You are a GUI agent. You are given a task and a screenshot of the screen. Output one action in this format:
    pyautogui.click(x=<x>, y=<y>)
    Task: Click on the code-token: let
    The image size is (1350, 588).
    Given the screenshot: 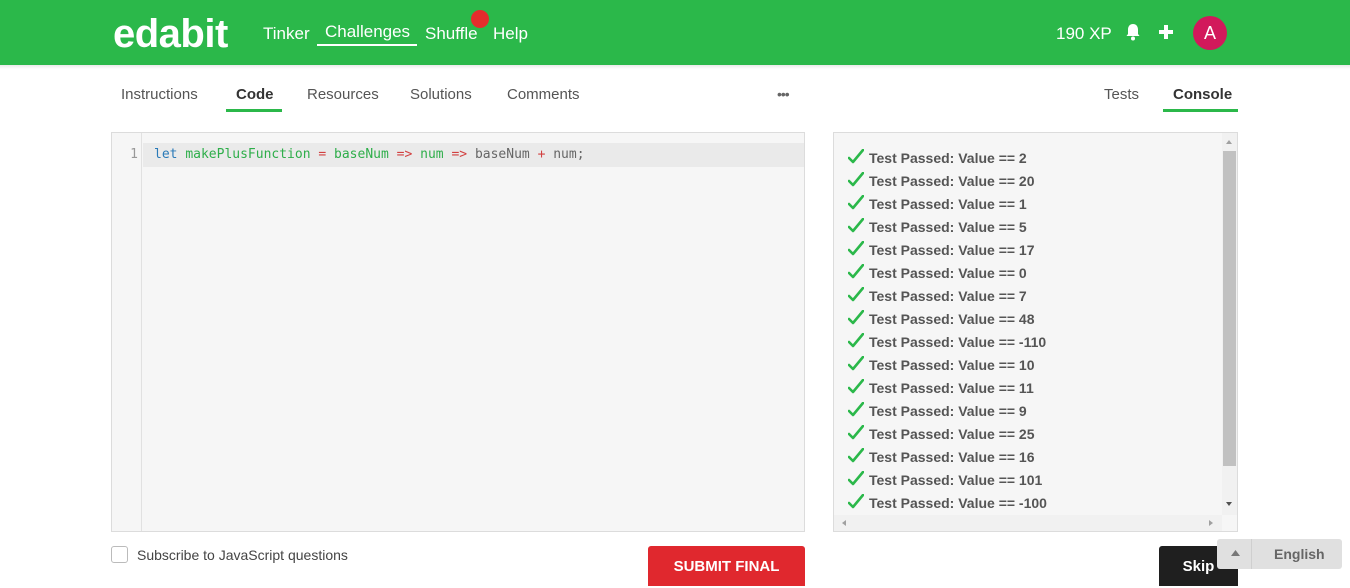 What is the action you would take?
    pyautogui.click(x=166, y=154)
    